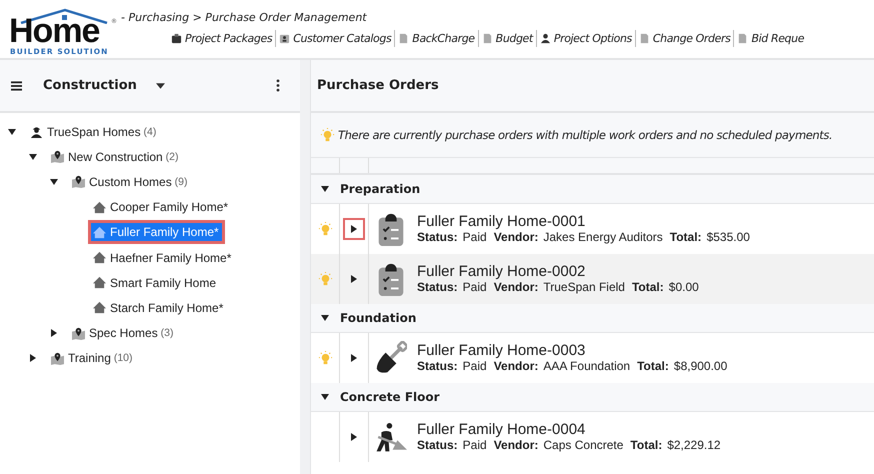 Image resolution: width=874 pixels, height=474 pixels. I want to click on tree-item: Spec Homes (3), so click(123, 333).